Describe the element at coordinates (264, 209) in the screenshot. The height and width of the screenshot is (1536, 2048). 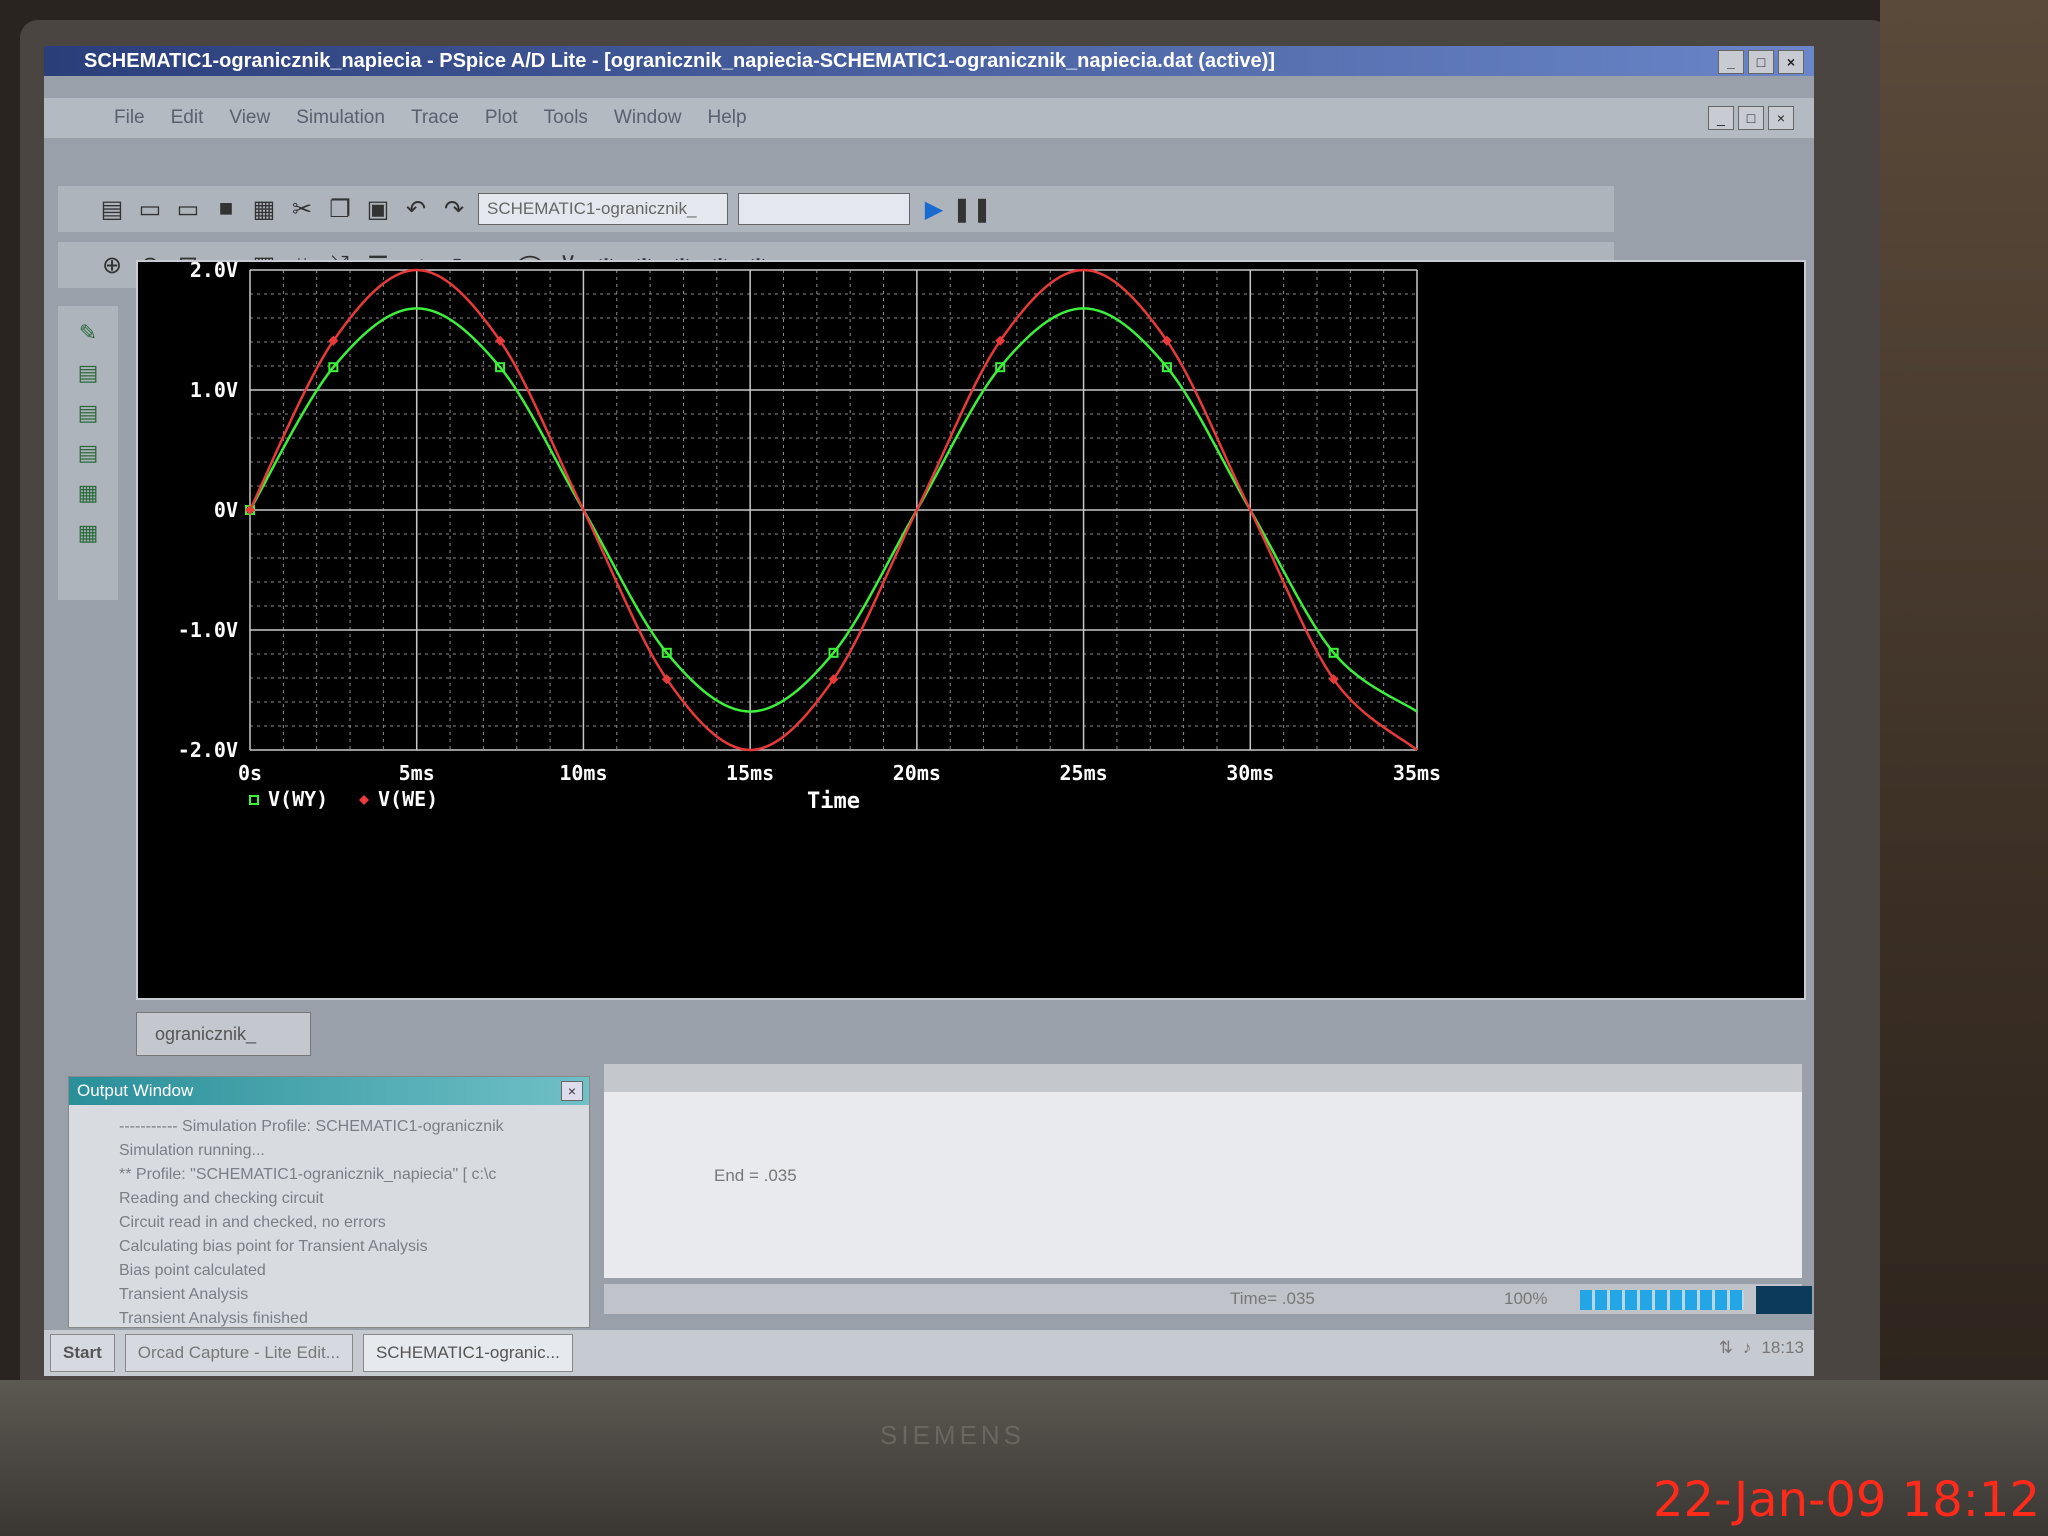
I see `print-icon: ▦` at that location.